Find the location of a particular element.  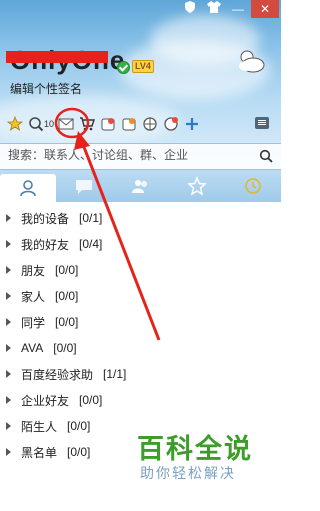

ball-icon is located at coordinates (150, 124).